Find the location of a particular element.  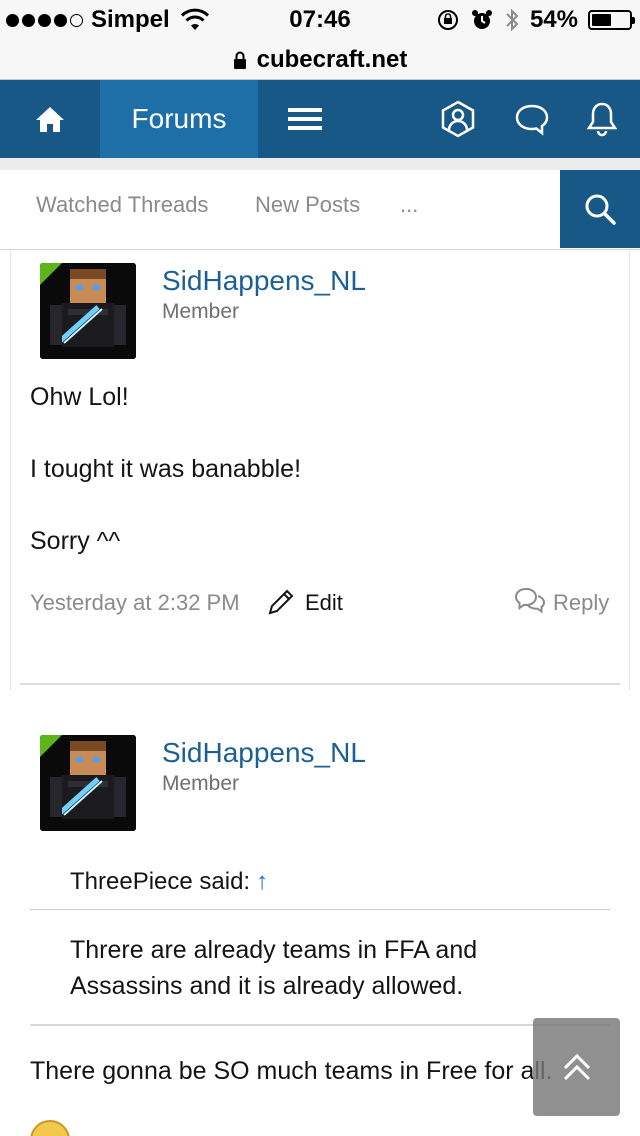

url-bar: cubecraft.net is located at coordinates (320, 60).